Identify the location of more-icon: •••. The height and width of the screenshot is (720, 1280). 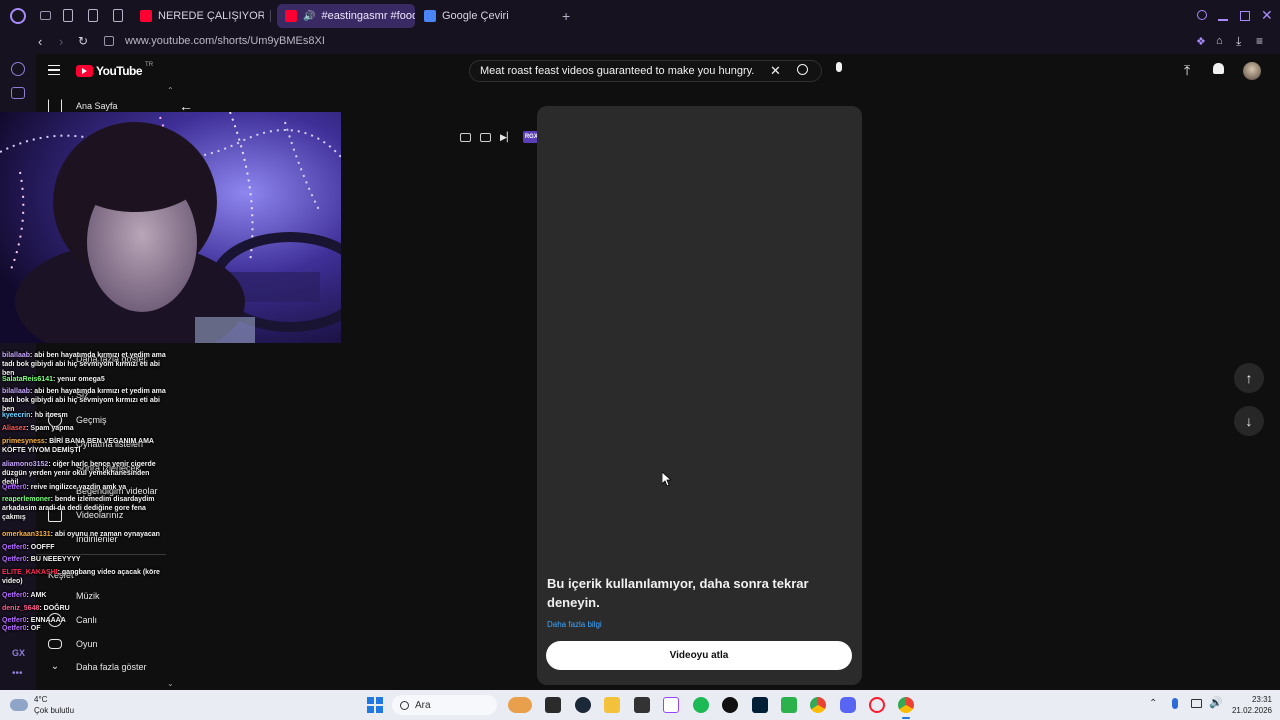
(17, 673).